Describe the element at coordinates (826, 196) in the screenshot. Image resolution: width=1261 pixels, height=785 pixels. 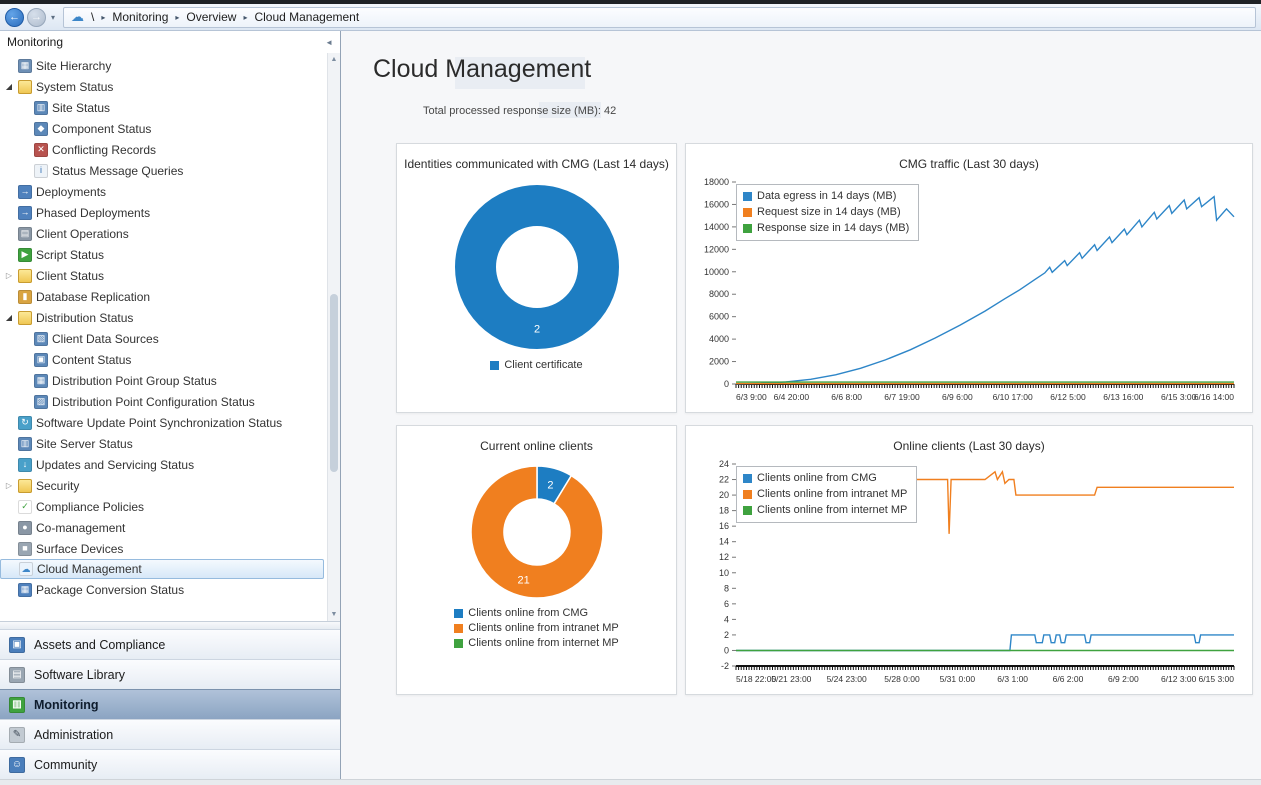
I see `legend-item: Data egress in 14 days (MB)` at that location.